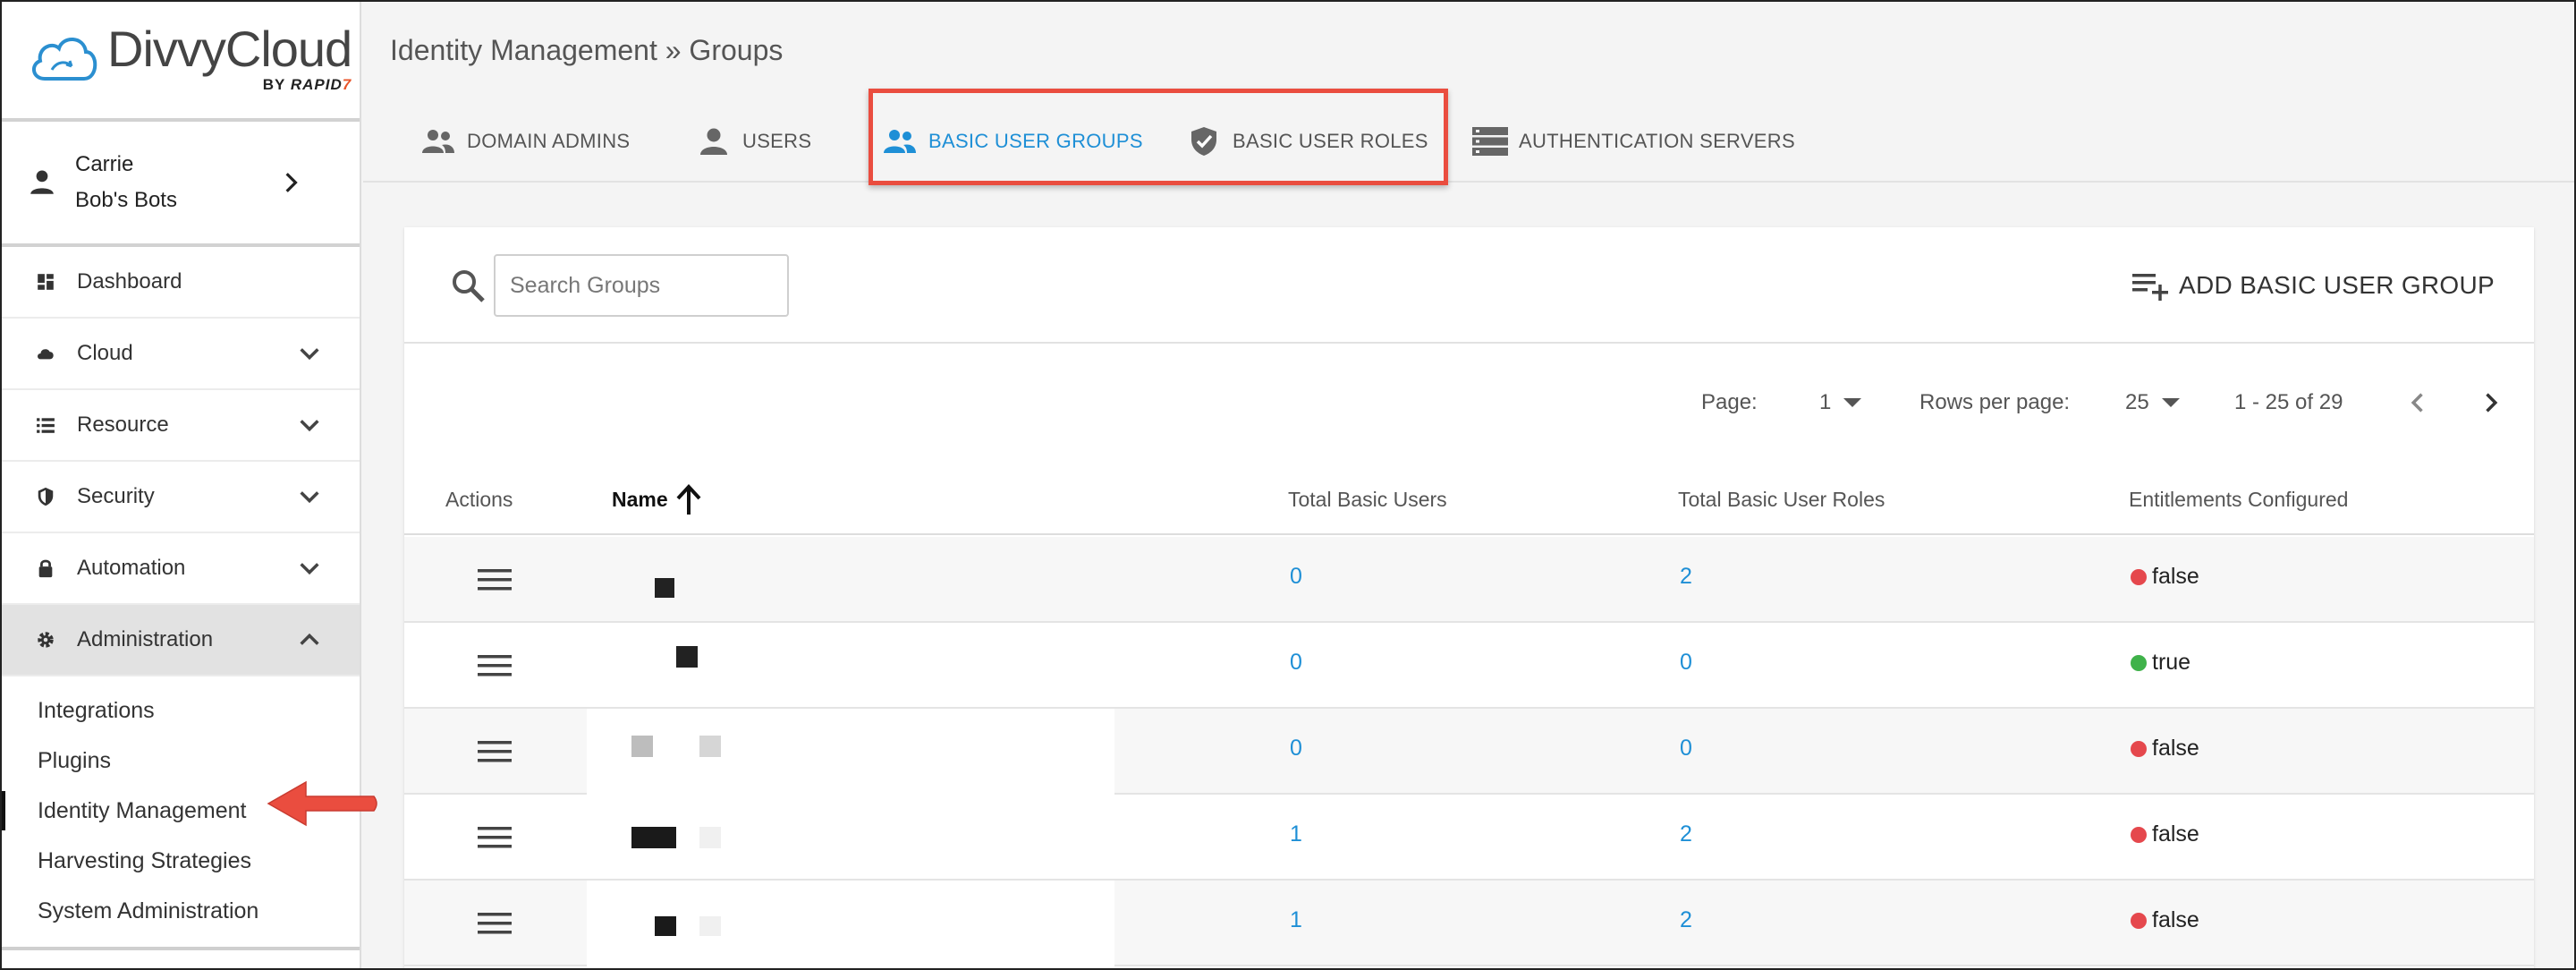 This screenshot has height=970, width=2576. I want to click on brand-logo: DivvyCloud BY RAPID7, so click(180, 61).